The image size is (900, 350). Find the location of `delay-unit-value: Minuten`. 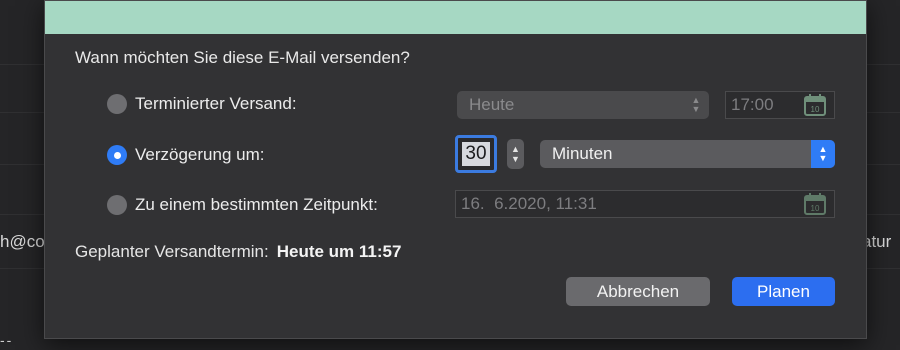

delay-unit-value: Minuten is located at coordinates (582, 153).